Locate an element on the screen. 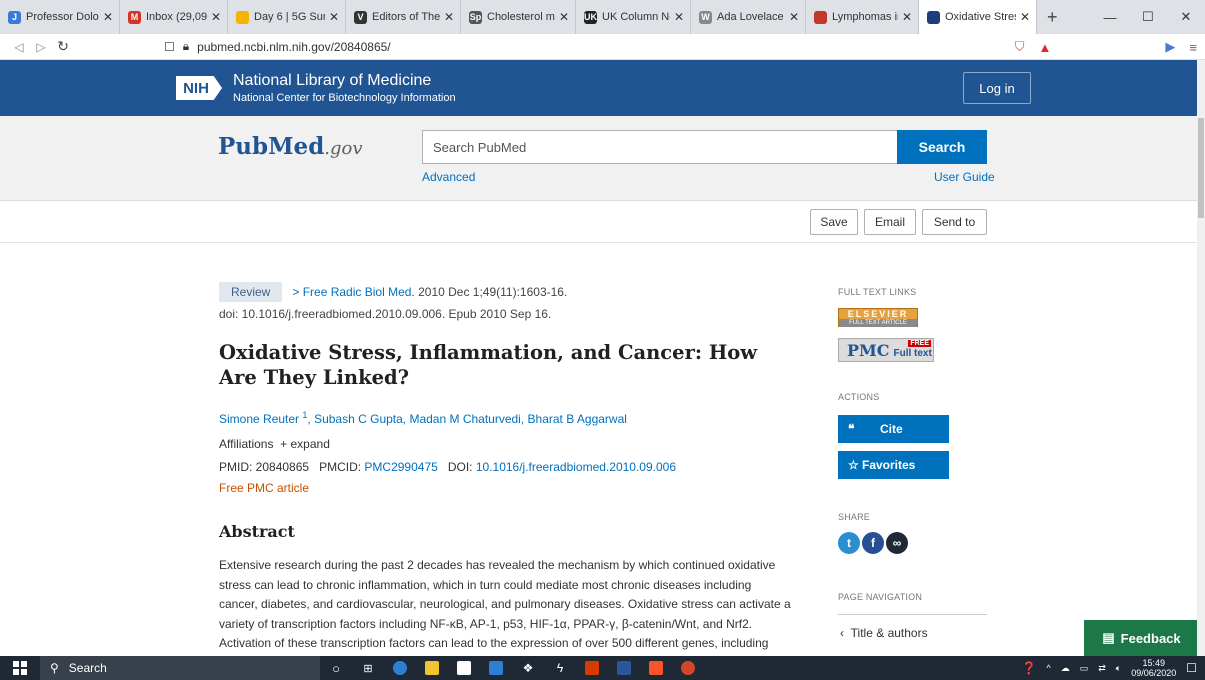  send-to-button: Send to is located at coordinates (954, 222).